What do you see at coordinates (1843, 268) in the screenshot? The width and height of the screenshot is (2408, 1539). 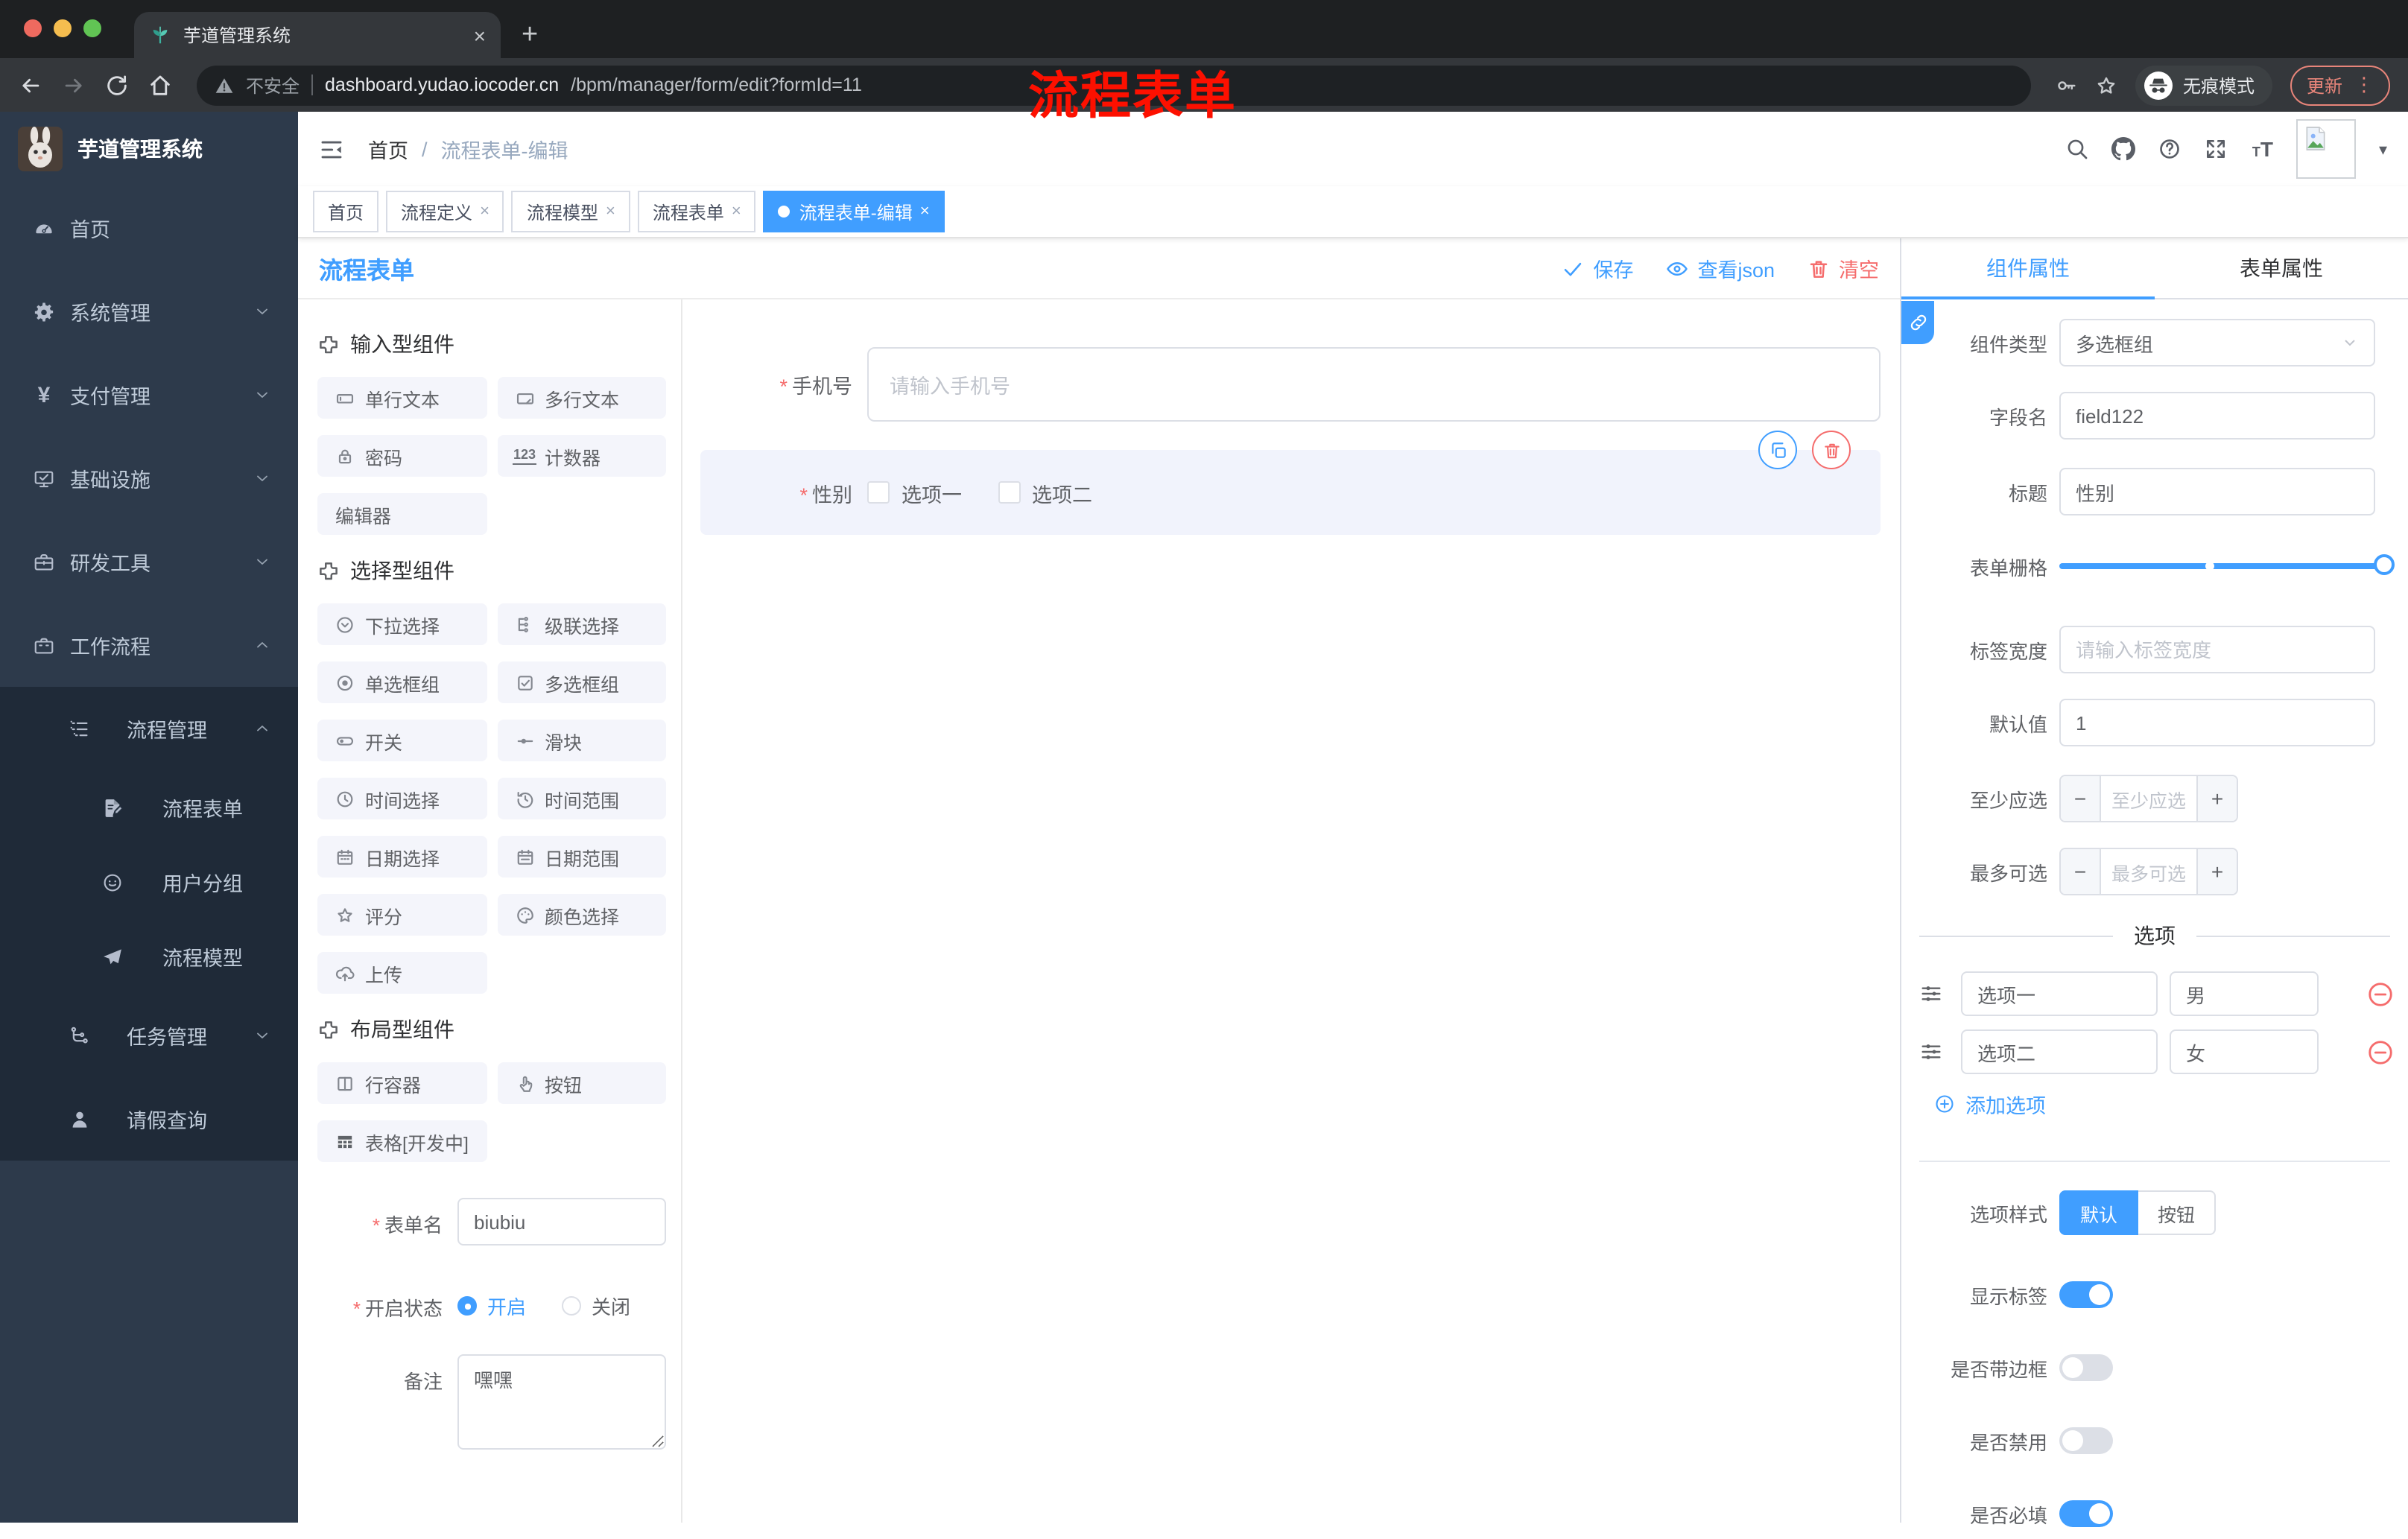 I see `clear-button: 清空` at bounding box center [1843, 268].